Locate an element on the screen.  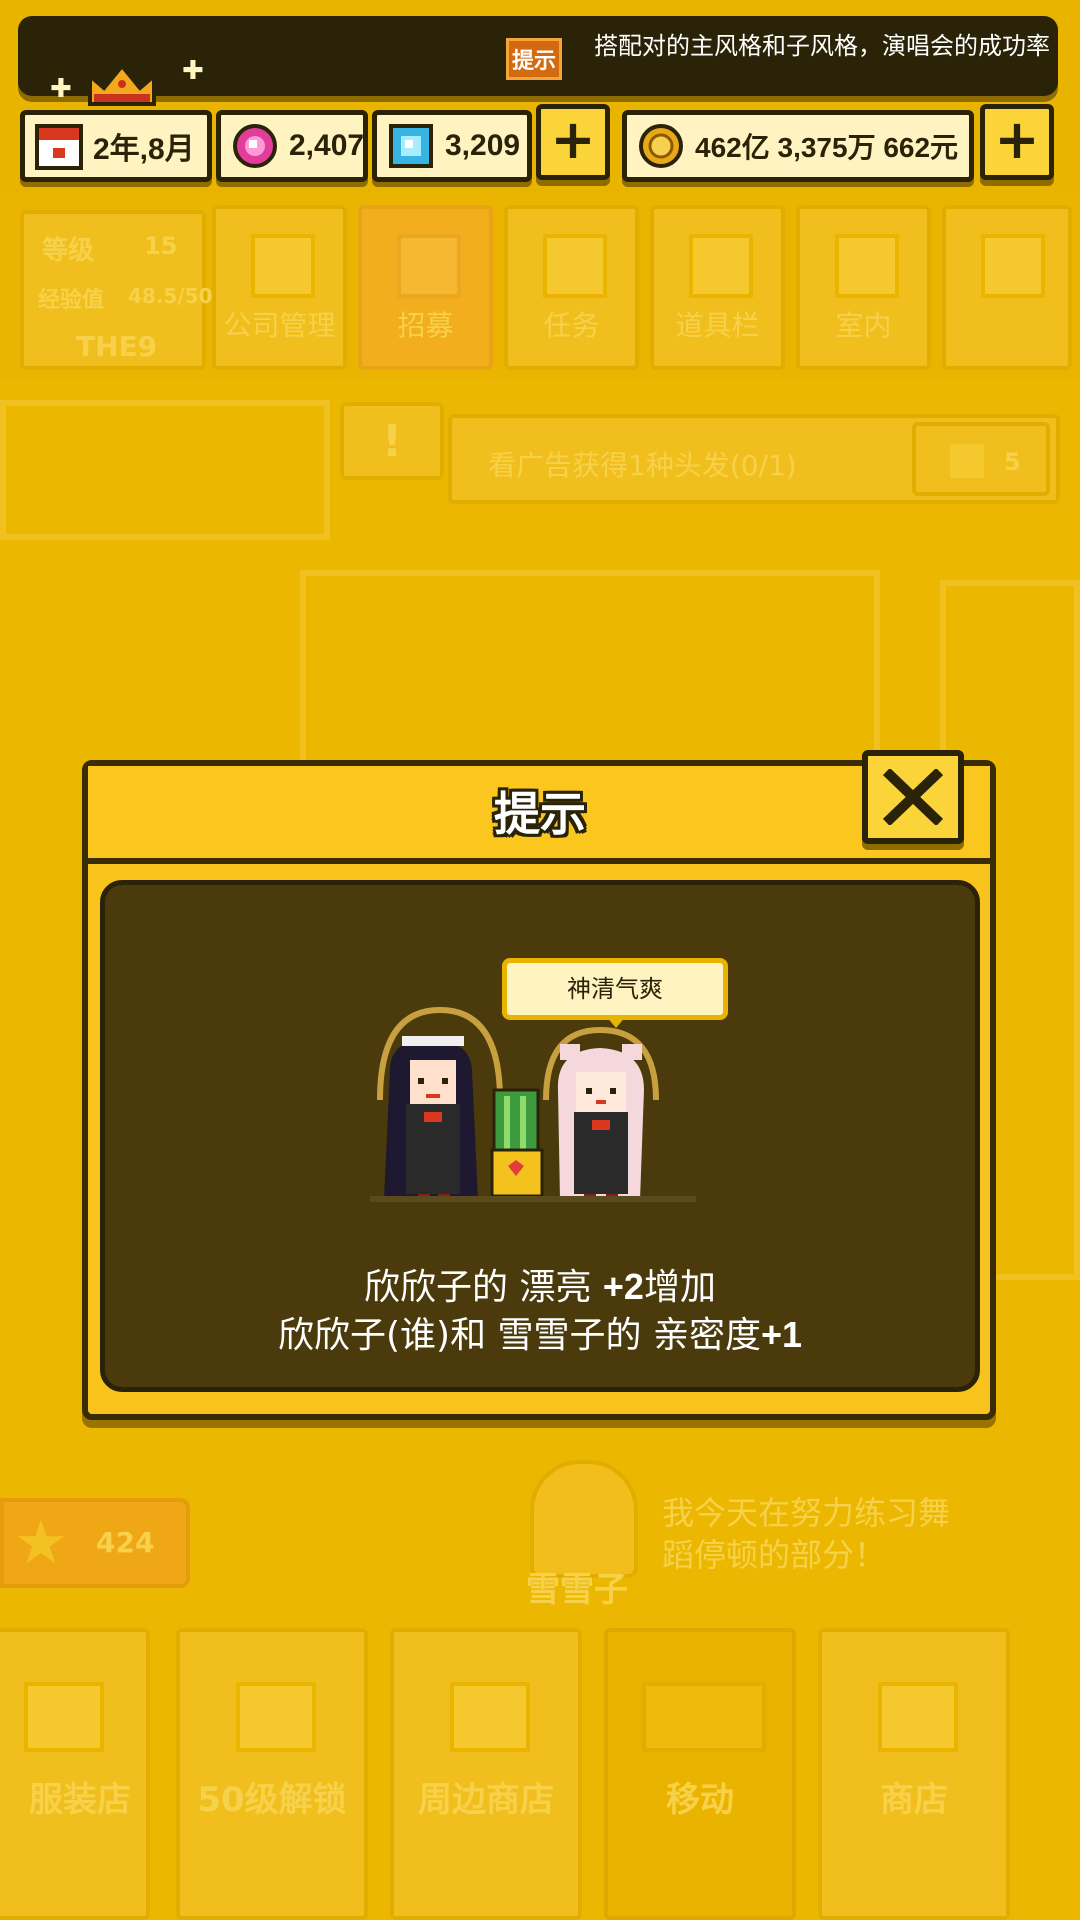
crown-icon is located at coordinates (122, 84).